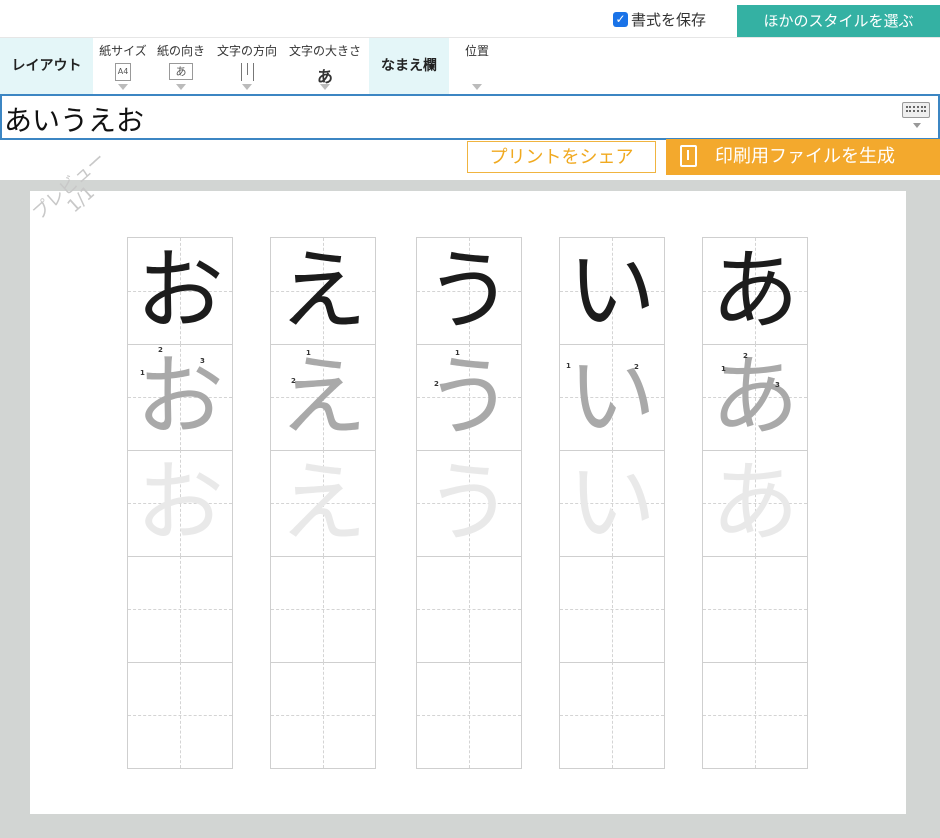  I want to click on model-character: え, so click(322, 290).